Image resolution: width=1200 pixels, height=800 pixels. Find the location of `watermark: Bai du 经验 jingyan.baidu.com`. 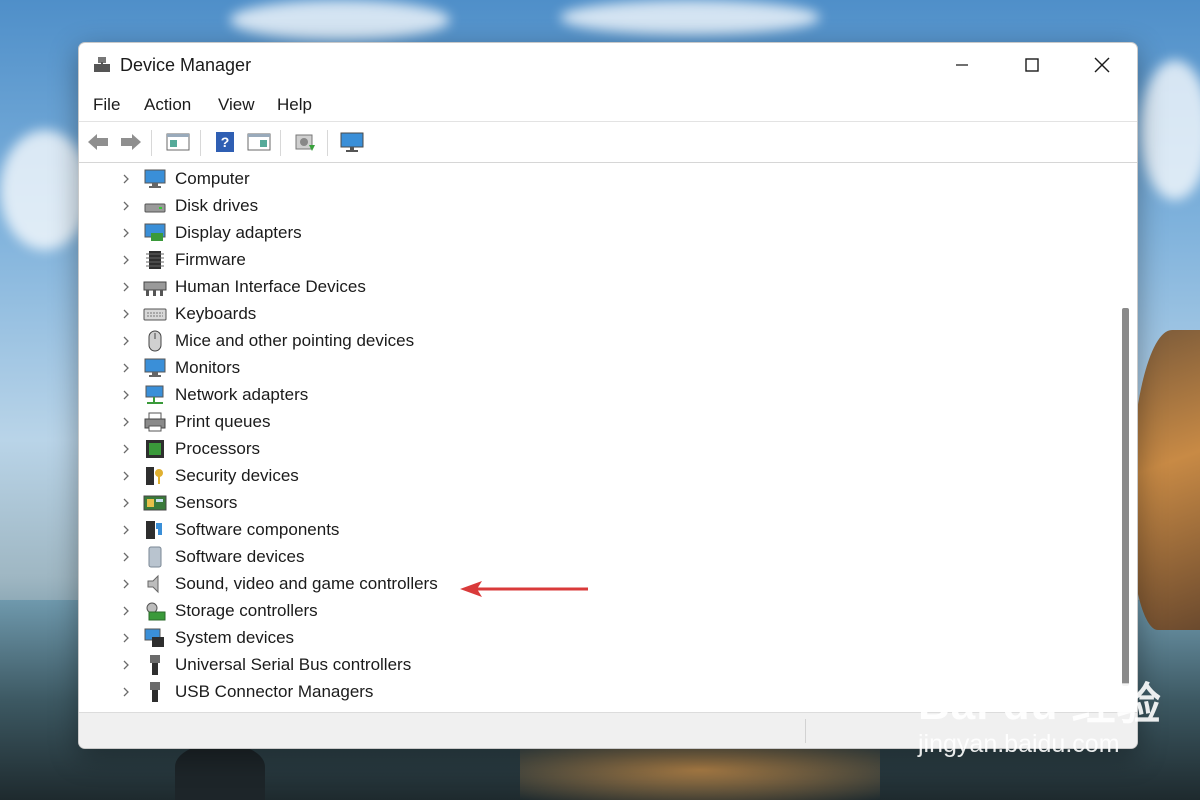

watermark: Bai du 经验 jingyan.baidu.com is located at coordinates (1040, 713).